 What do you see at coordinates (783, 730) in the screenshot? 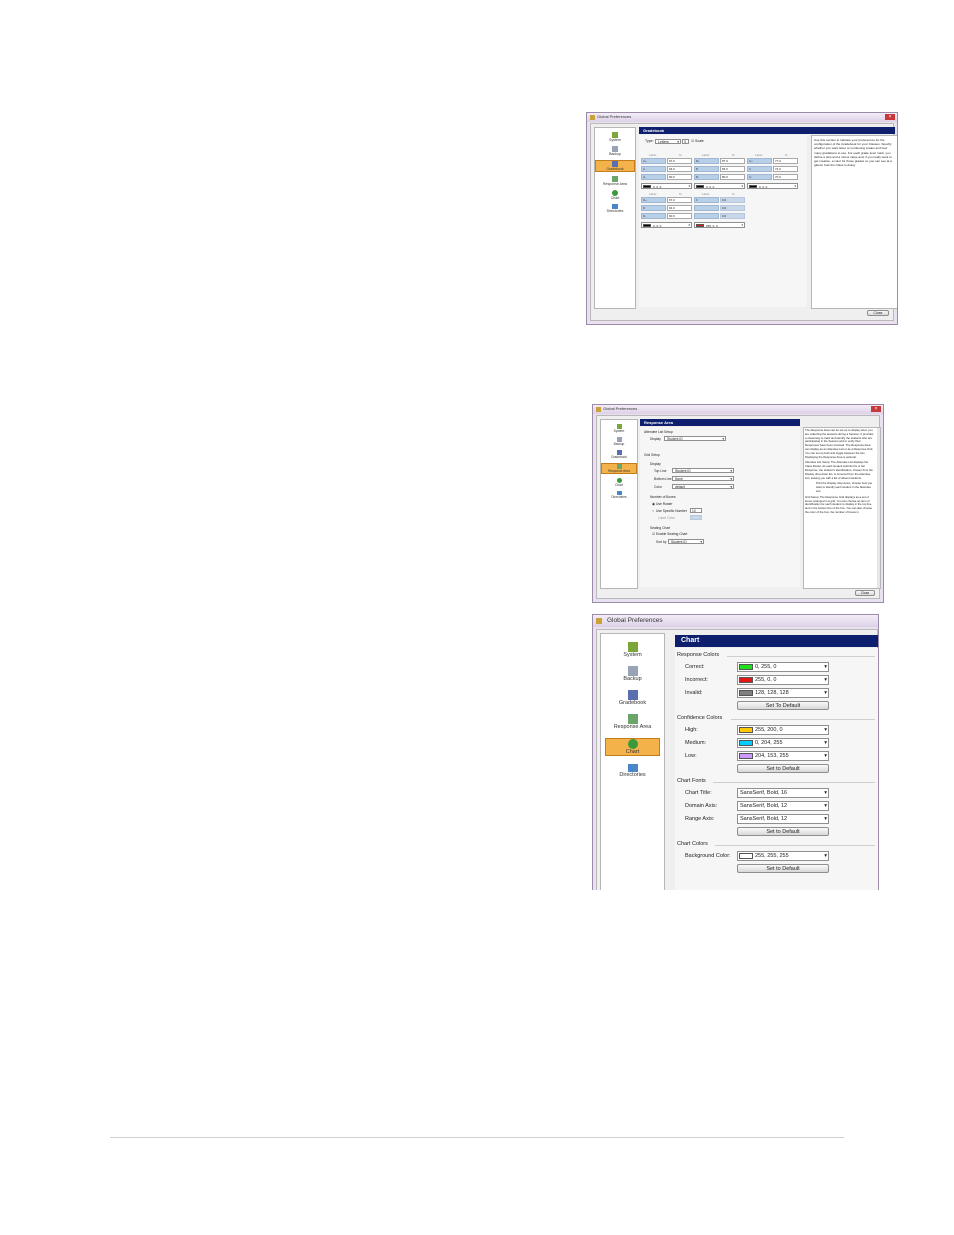
I see `high-color-dropdown: 255, 200, 0 ▾` at bounding box center [783, 730].